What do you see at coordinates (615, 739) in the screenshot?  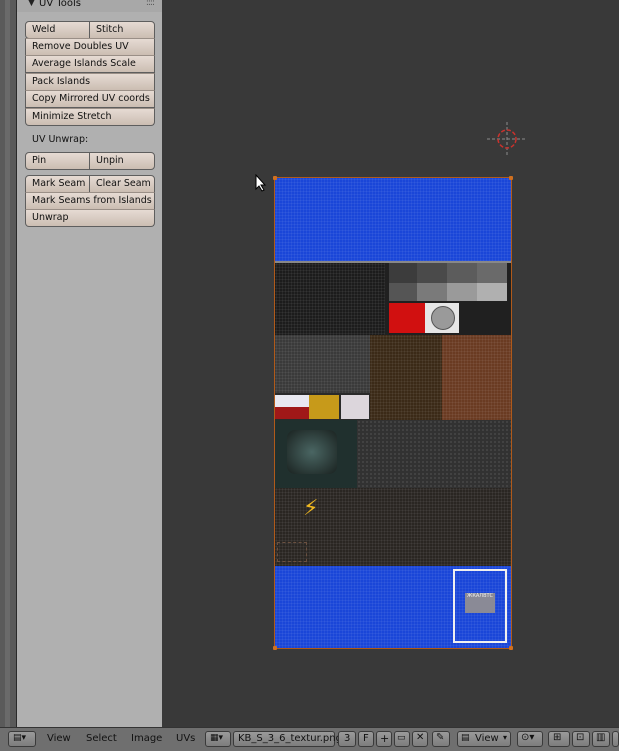 I see `snap-icon` at bounding box center [615, 739].